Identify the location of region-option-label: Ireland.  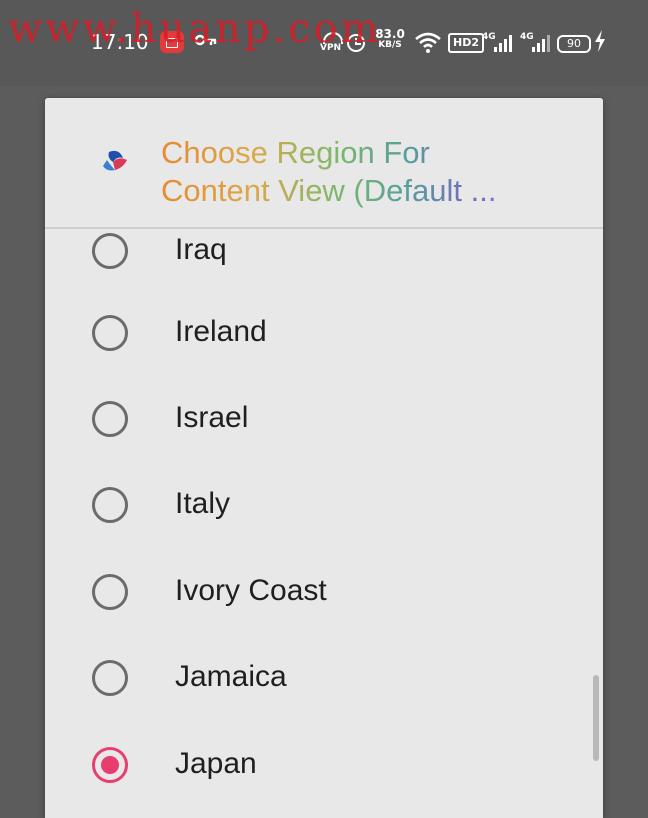
(221, 331).